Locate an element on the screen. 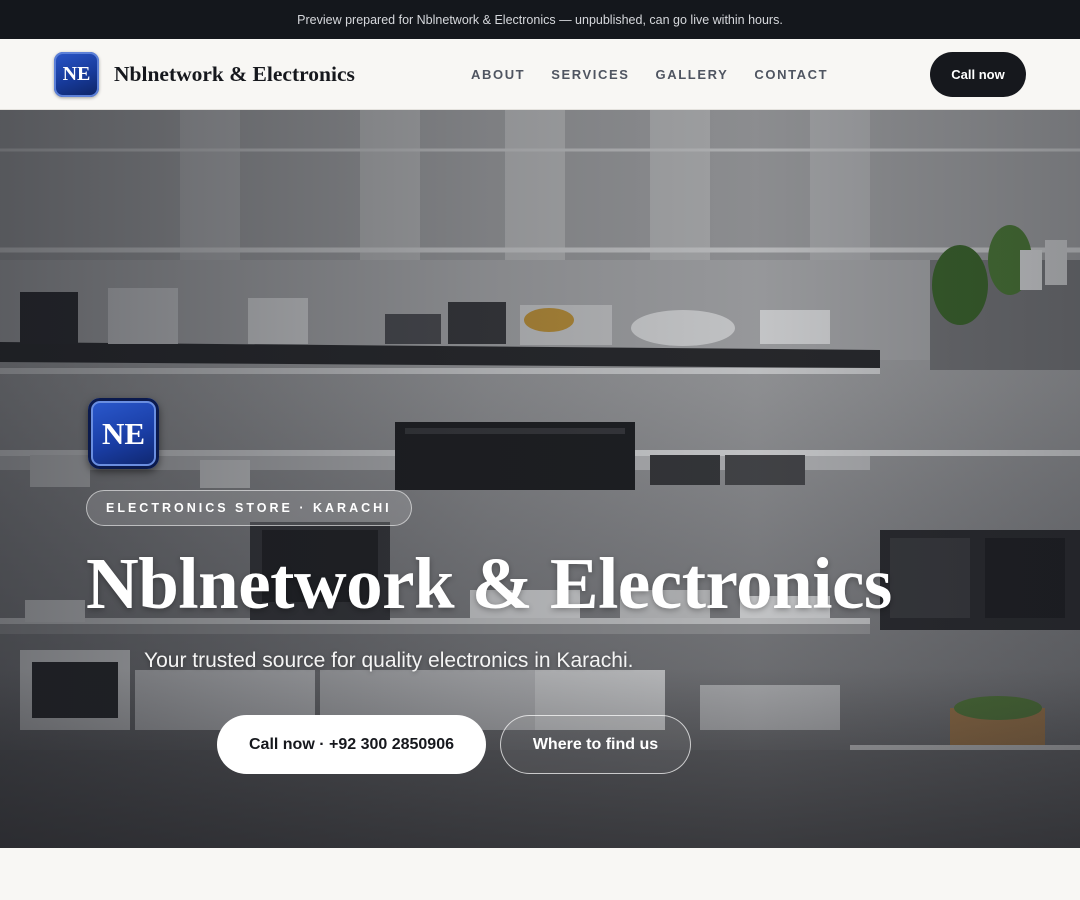  hero-category-tag: ELECTRONICS STORE · KARACHI is located at coordinates (249, 508).